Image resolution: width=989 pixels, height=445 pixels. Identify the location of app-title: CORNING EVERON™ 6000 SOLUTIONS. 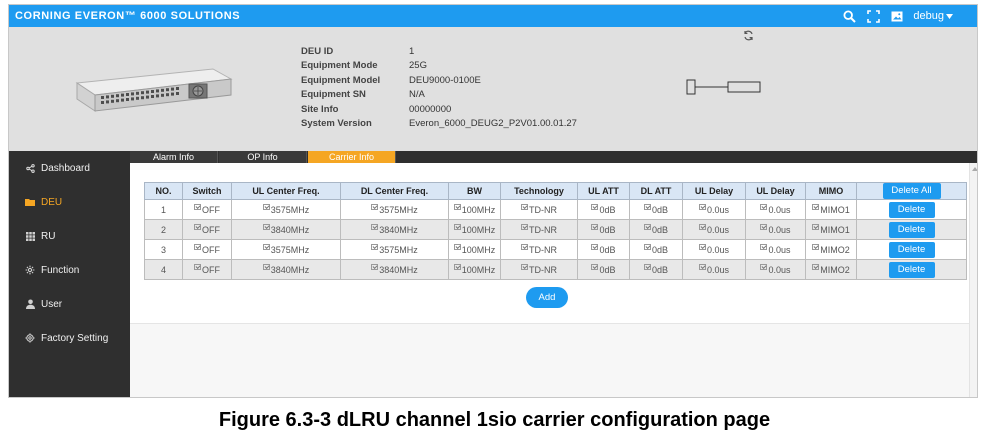
(128, 16).